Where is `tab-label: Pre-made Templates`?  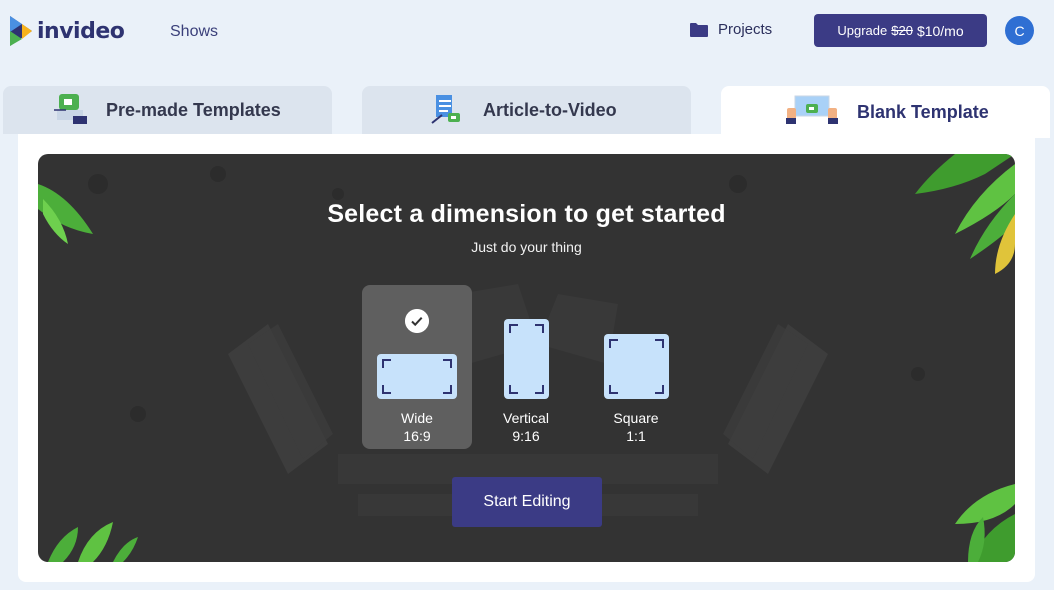 tab-label: Pre-made Templates is located at coordinates (193, 109).